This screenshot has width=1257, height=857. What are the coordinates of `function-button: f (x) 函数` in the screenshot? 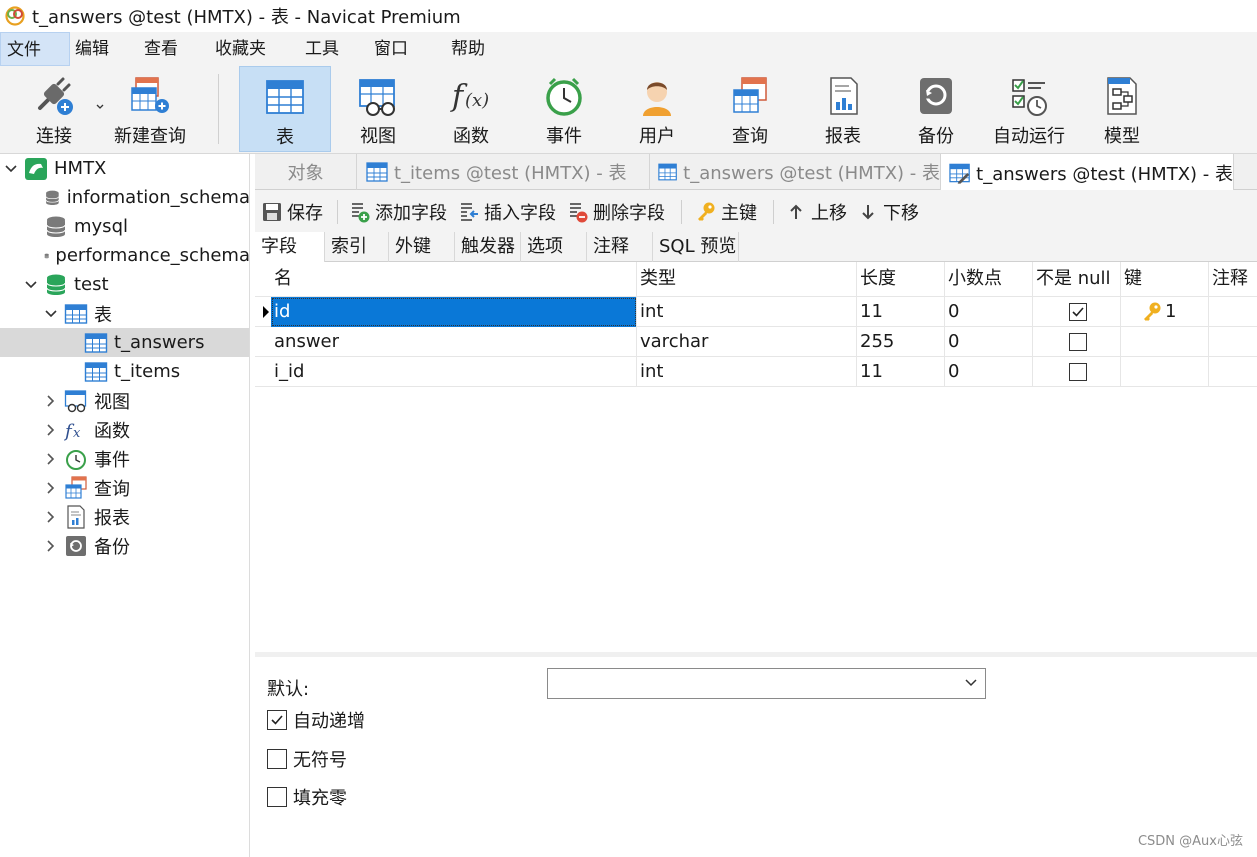 It's located at (471, 109).